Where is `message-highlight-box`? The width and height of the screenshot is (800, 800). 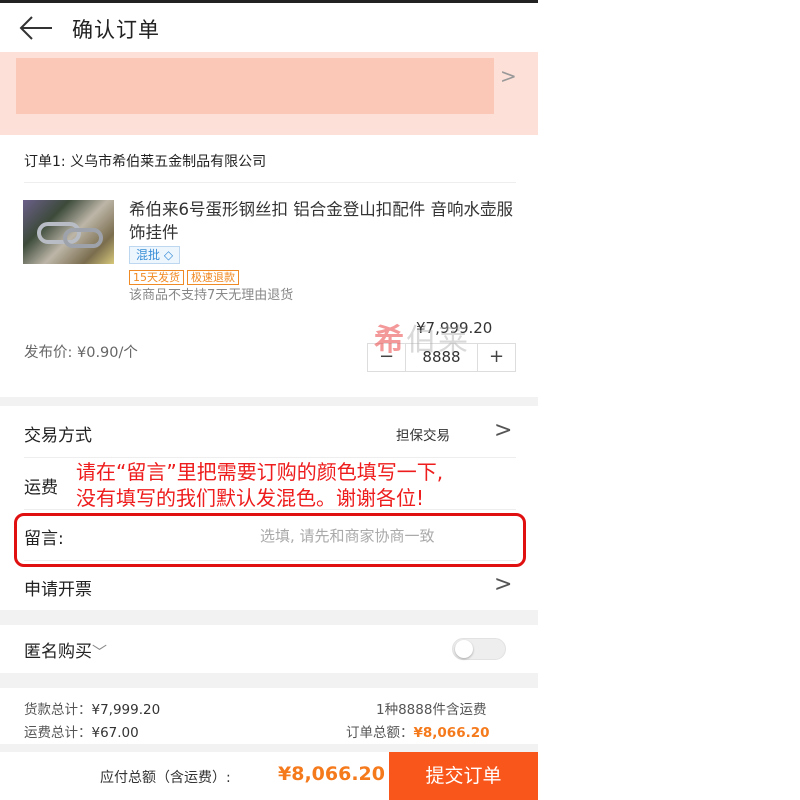 message-highlight-box is located at coordinates (270, 540).